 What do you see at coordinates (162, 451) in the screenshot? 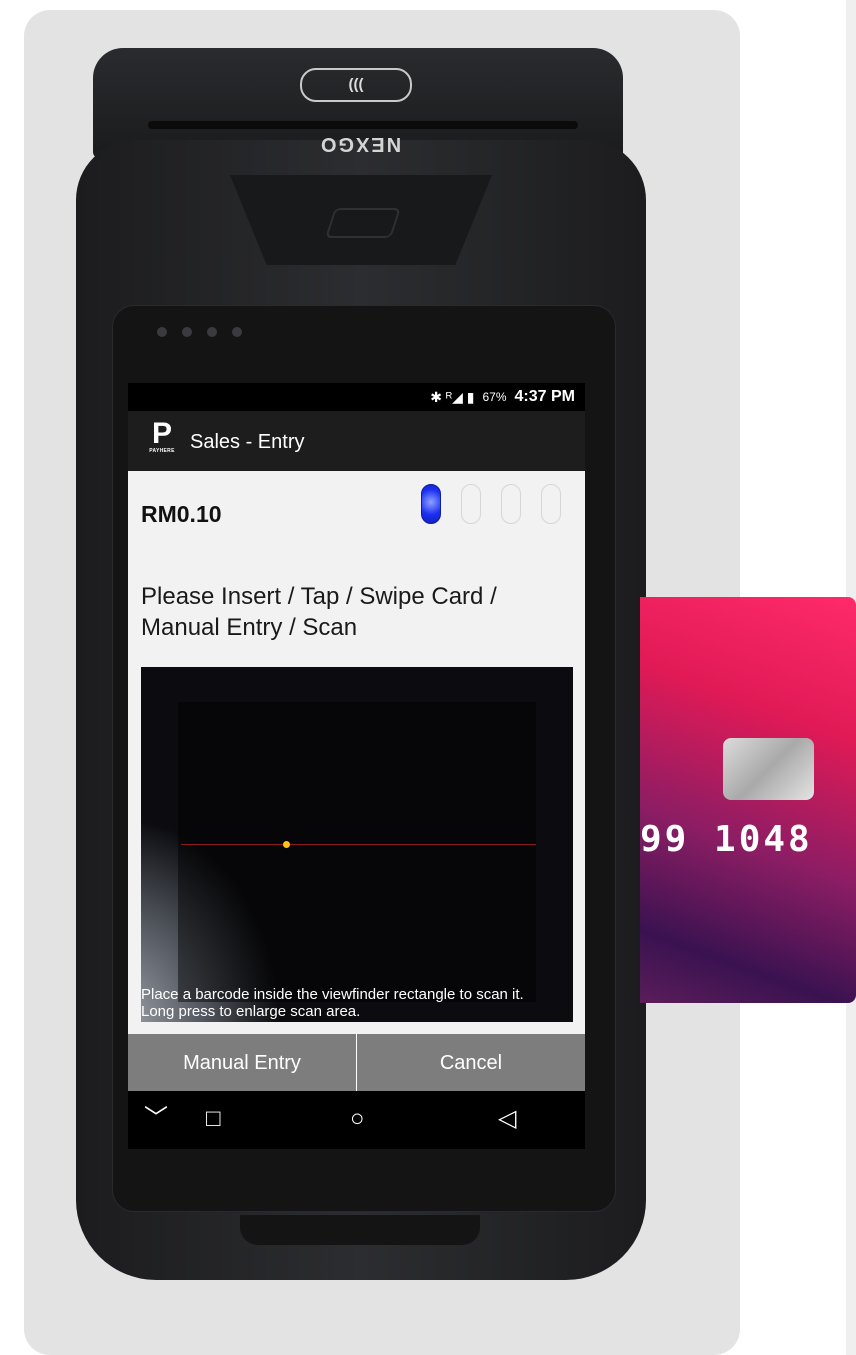
I see `logo-text: PAYHERE` at bounding box center [162, 451].